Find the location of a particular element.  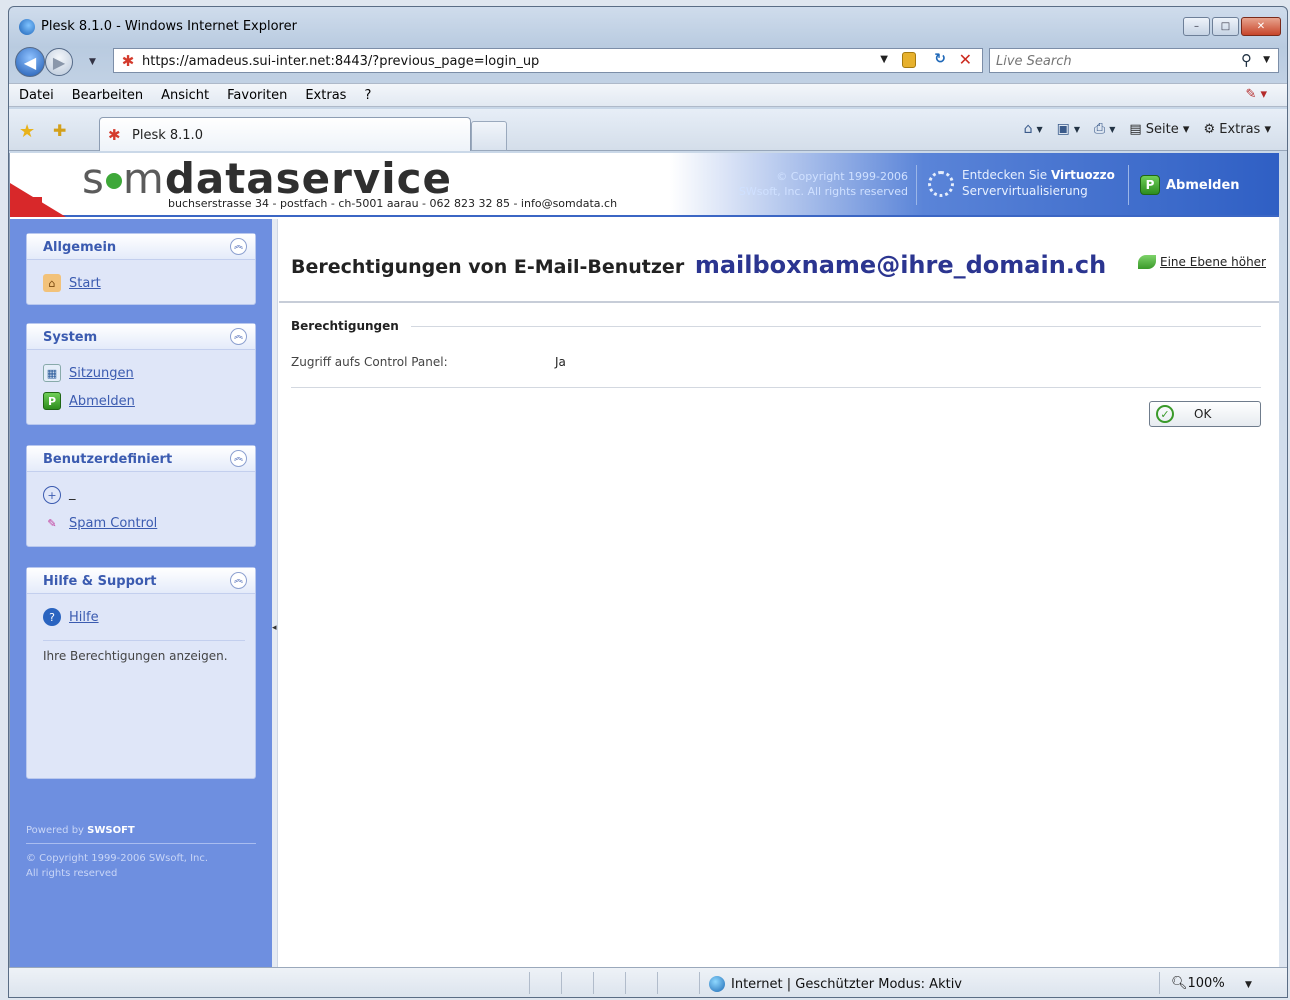

sidebar-item-hilfe: ? Hilfe is located at coordinates (149, 616).